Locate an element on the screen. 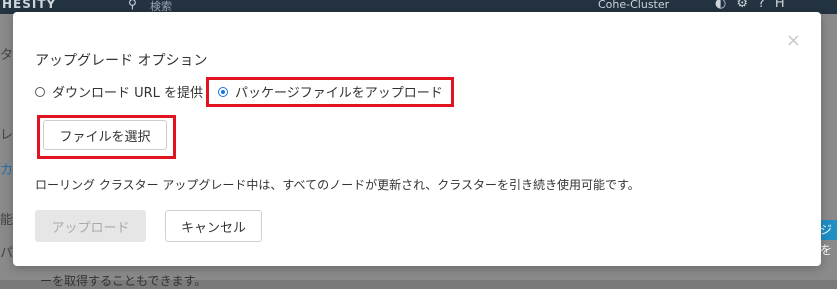  radio-unchecked-icon is located at coordinates (40, 91).